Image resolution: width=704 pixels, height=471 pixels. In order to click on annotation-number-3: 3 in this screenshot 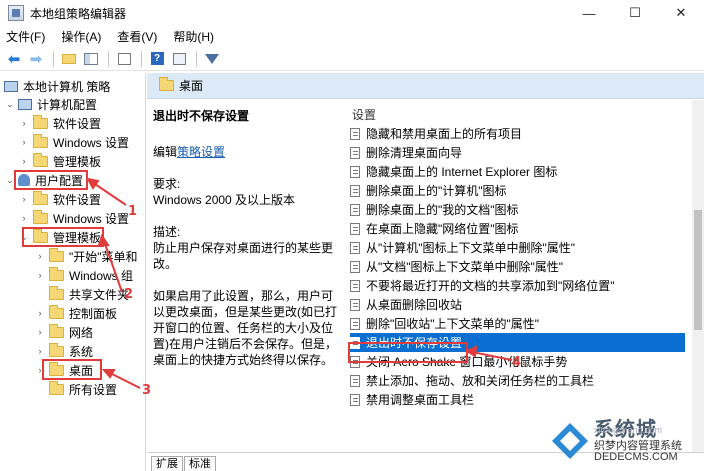, I will do `click(147, 390)`.